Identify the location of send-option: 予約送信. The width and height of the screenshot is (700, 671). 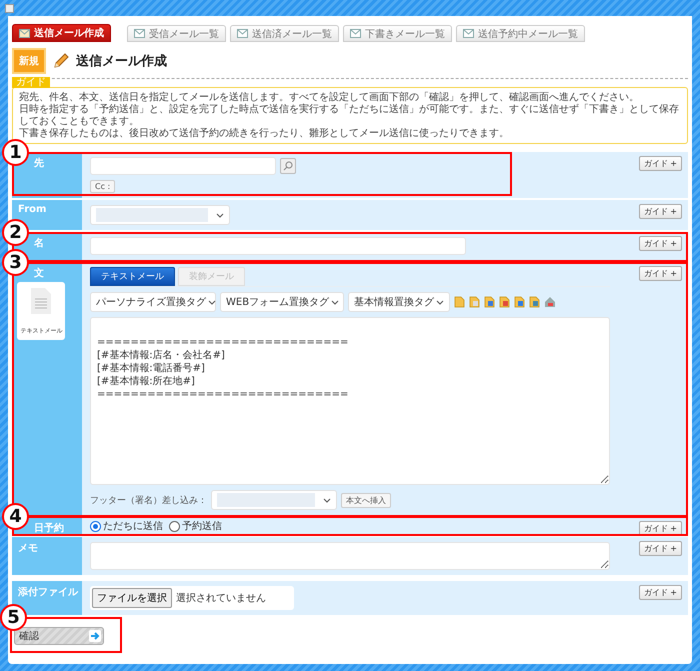
(195, 526).